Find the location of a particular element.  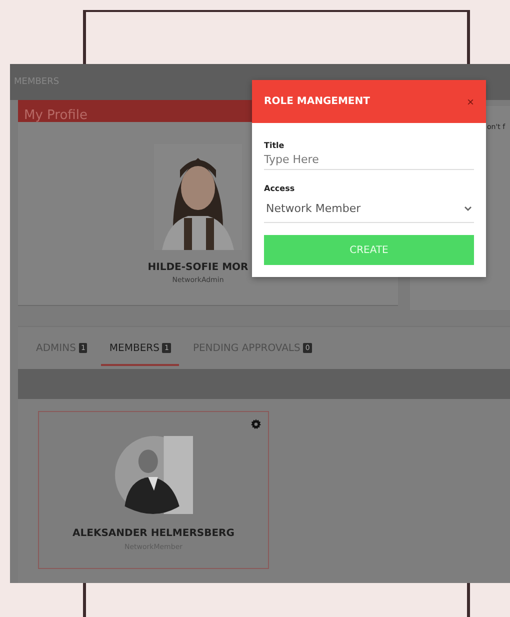

settings-icon is located at coordinates (256, 424).